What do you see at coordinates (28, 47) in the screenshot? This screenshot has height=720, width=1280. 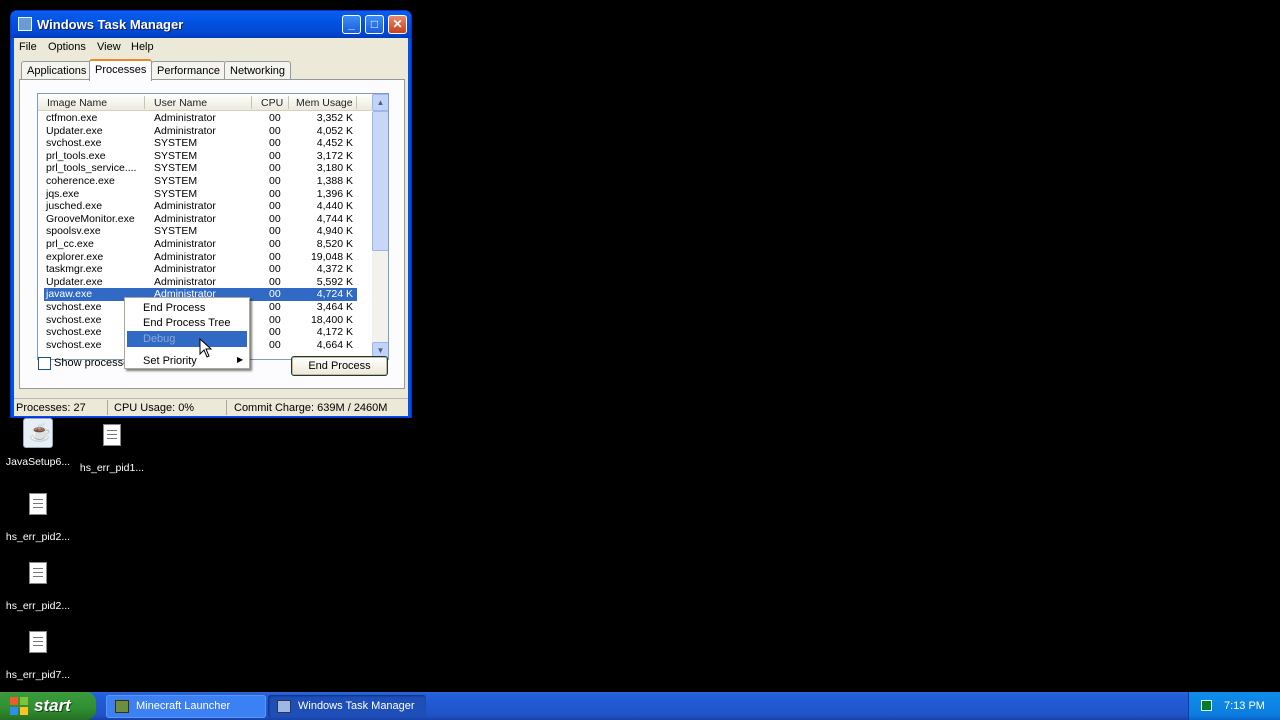 I see `menu-file: File` at bounding box center [28, 47].